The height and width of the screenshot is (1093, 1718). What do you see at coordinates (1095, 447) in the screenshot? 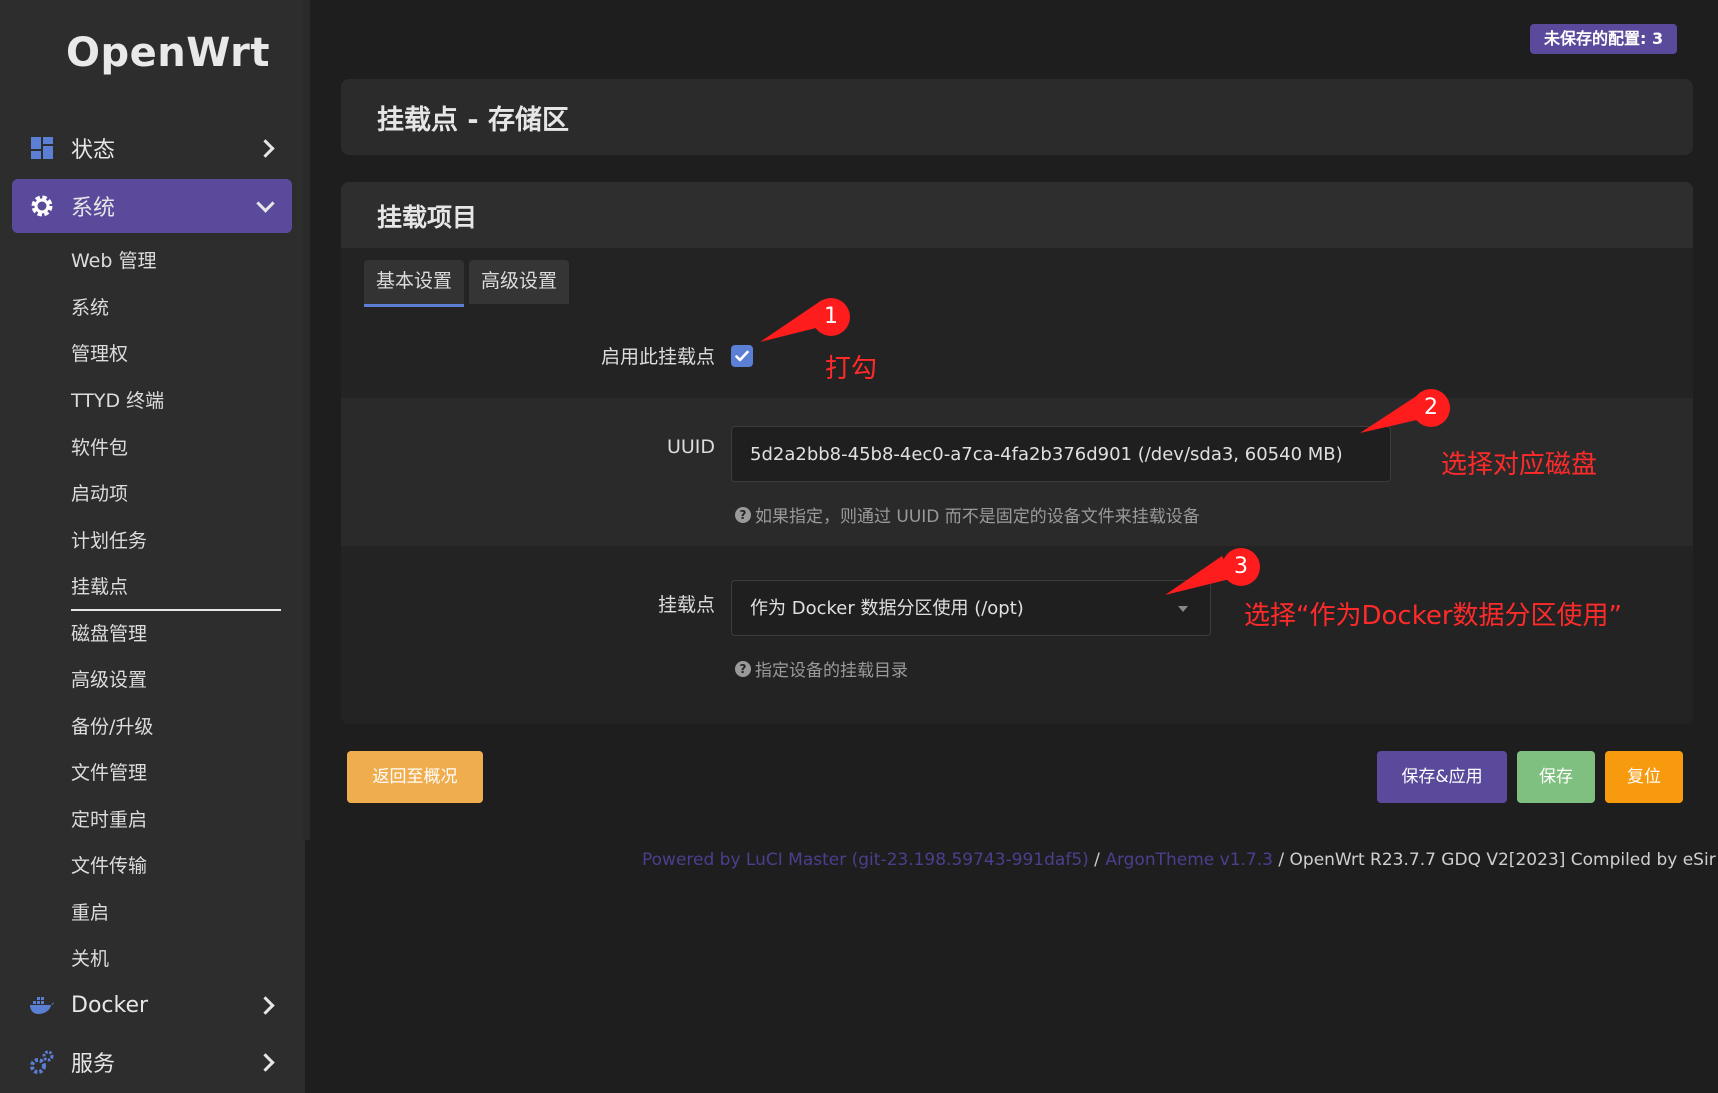
I see `annotation-arrows` at bounding box center [1095, 447].